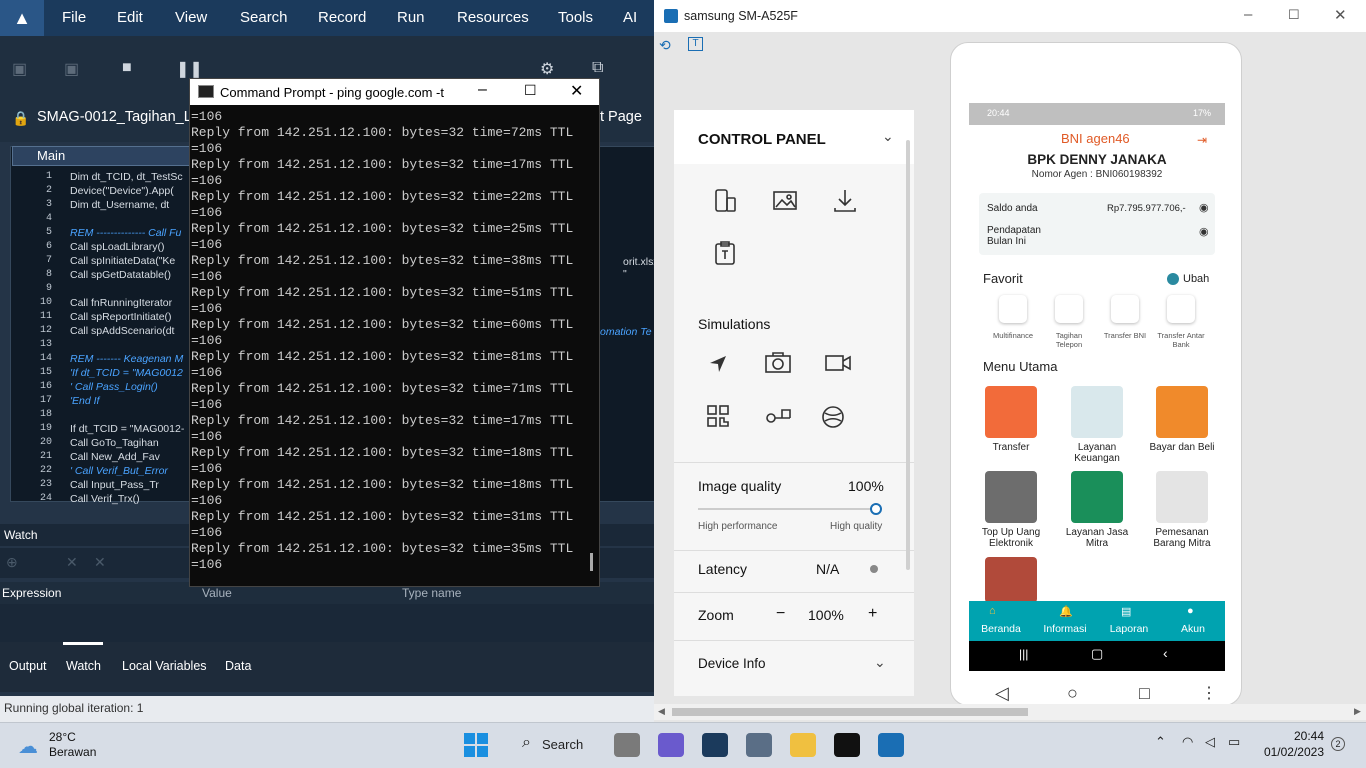  I want to click on task-view-icon, so click(627, 745).